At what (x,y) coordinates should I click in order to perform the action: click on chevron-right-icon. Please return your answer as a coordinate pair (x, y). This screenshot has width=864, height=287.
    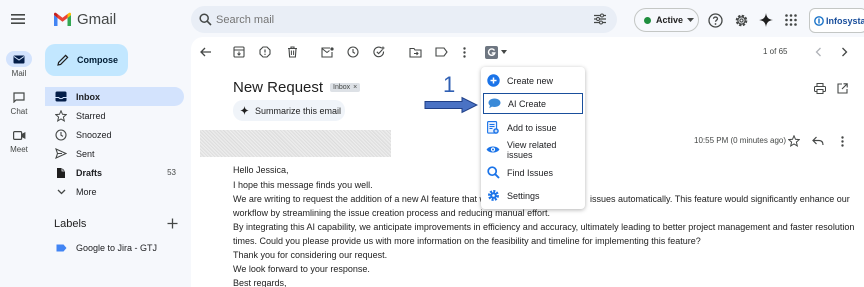
    Looking at the image, I should click on (844, 52).